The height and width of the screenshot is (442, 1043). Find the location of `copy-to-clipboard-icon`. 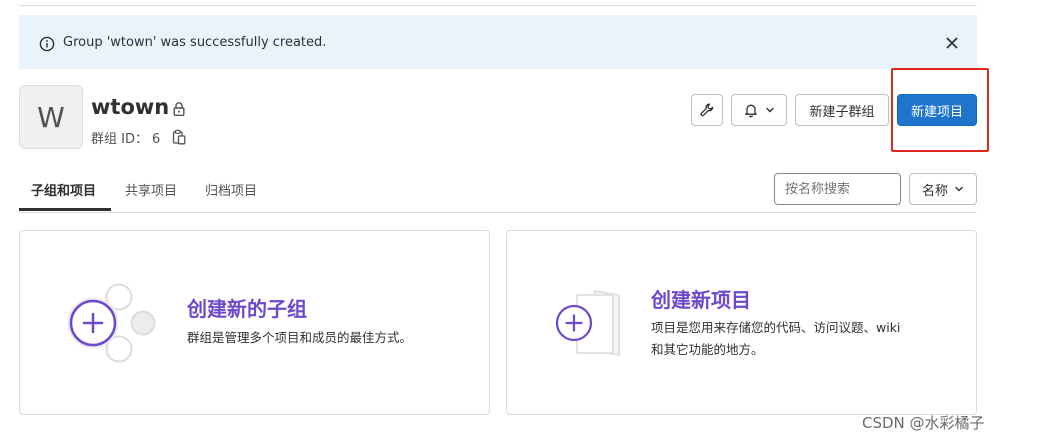

copy-to-clipboard-icon is located at coordinates (179, 137).